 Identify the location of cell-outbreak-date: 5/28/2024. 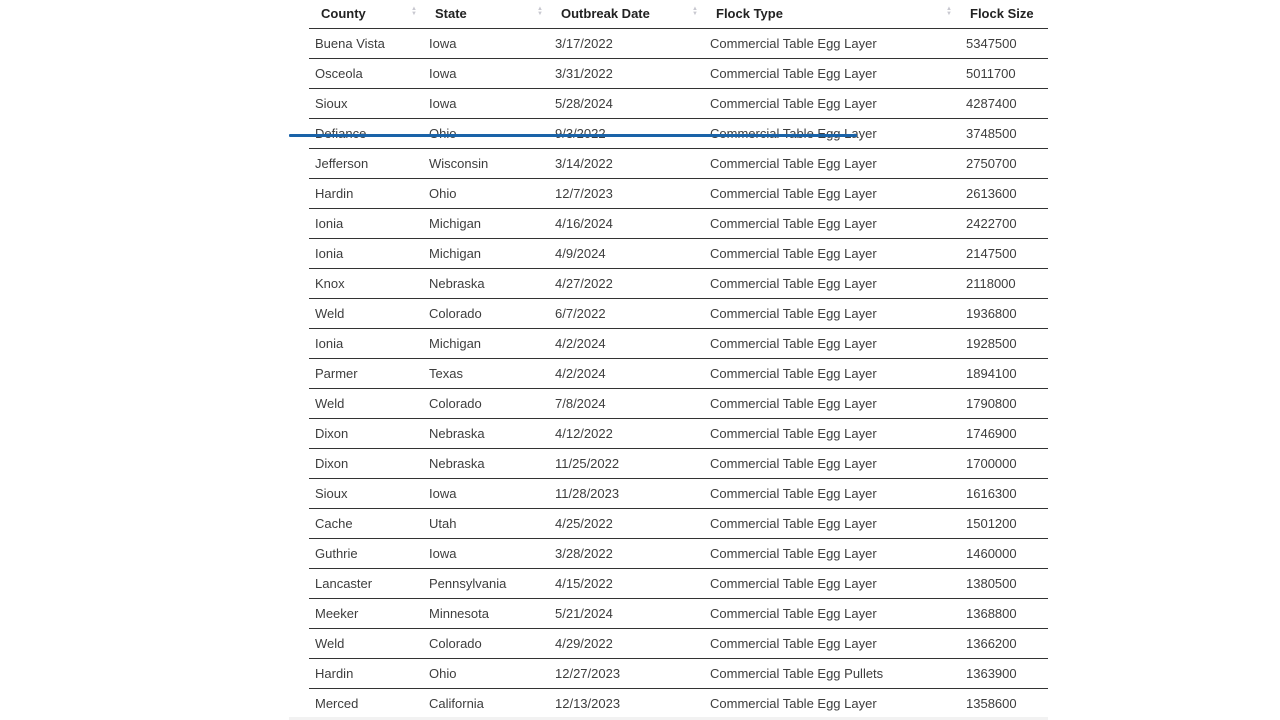
(626, 103).